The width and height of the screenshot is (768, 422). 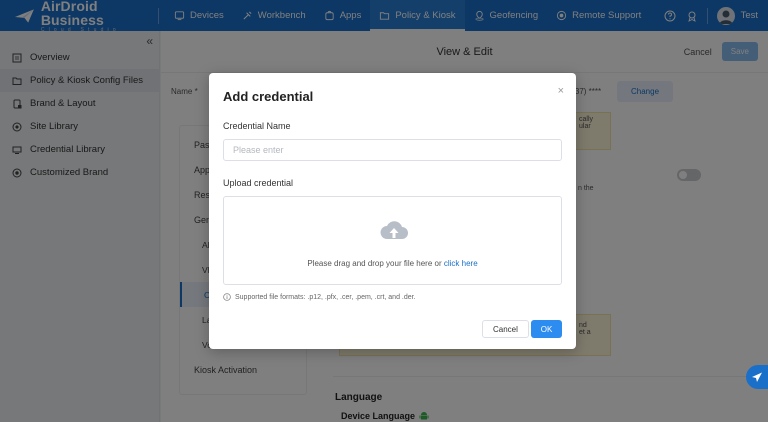 What do you see at coordinates (227, 297) in the screenshot?
I see `info-icon` at bounding box center [227, 297].